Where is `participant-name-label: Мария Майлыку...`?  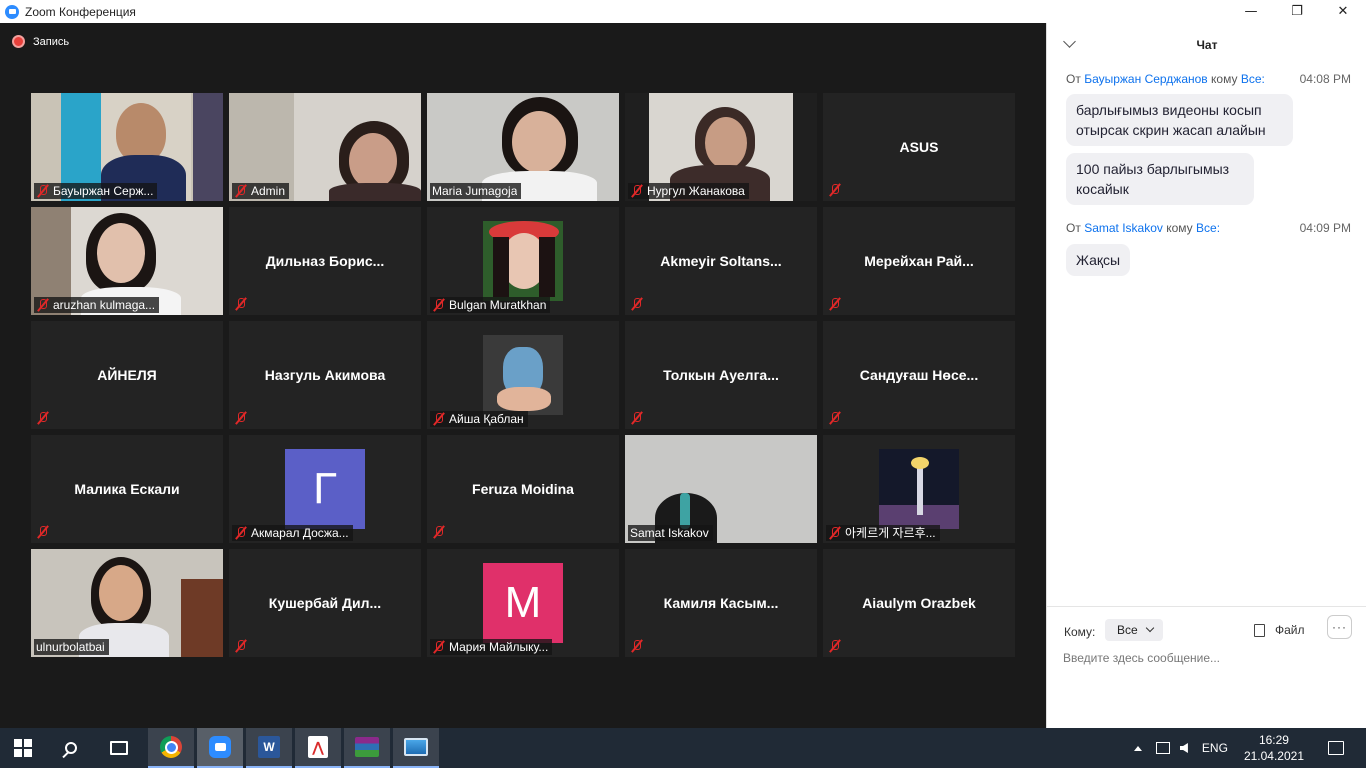
participant-name-label: Мария Майлыку... is located at coordinates (491, 647).